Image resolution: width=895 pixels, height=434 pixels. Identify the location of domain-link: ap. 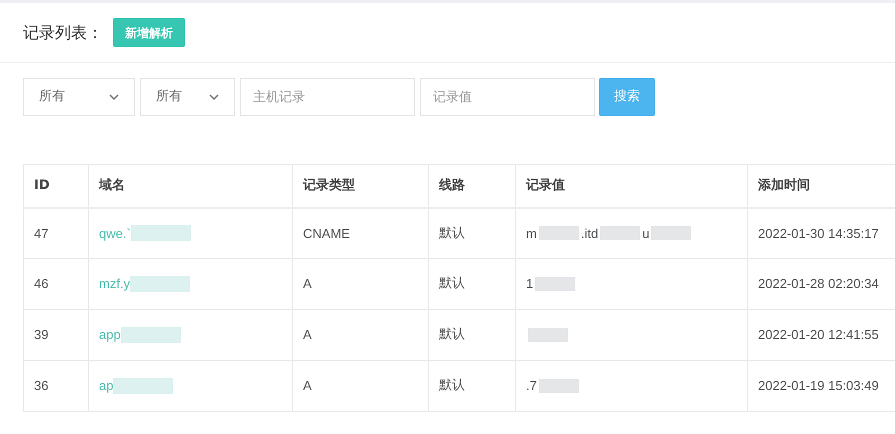
(106, 386).